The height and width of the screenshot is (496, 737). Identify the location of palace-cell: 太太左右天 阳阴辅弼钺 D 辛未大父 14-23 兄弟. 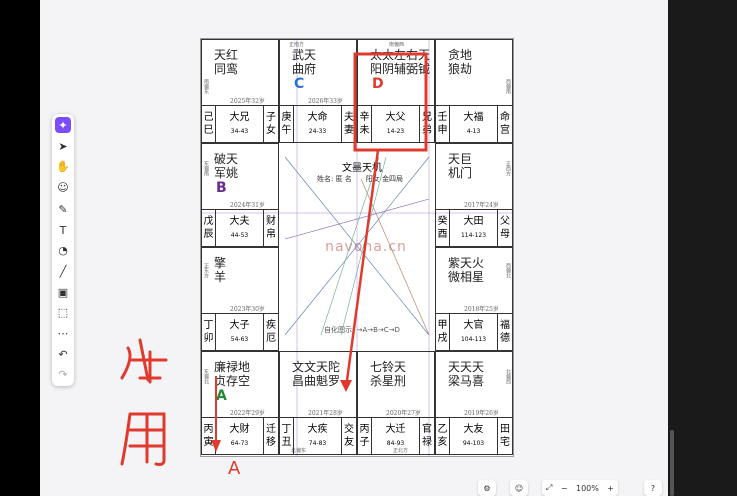
(396, 91).